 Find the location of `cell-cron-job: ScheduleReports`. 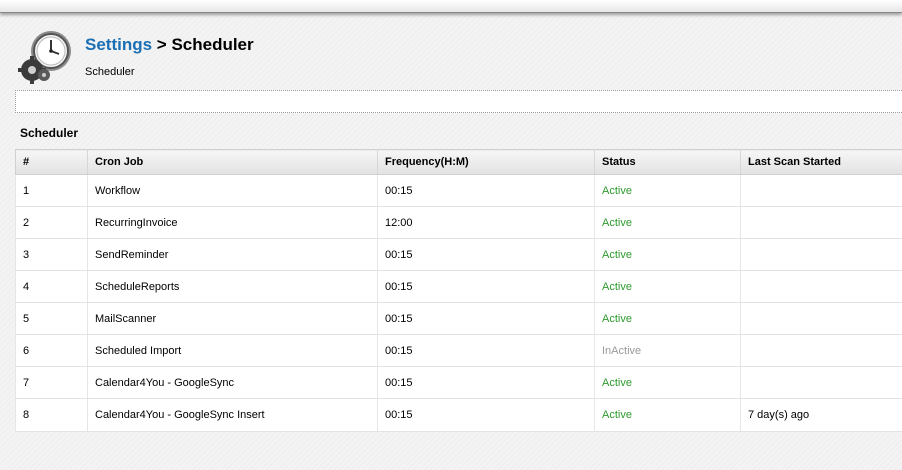

cell-cron-job: ScheduleReports is located at coordinates (232, 286).